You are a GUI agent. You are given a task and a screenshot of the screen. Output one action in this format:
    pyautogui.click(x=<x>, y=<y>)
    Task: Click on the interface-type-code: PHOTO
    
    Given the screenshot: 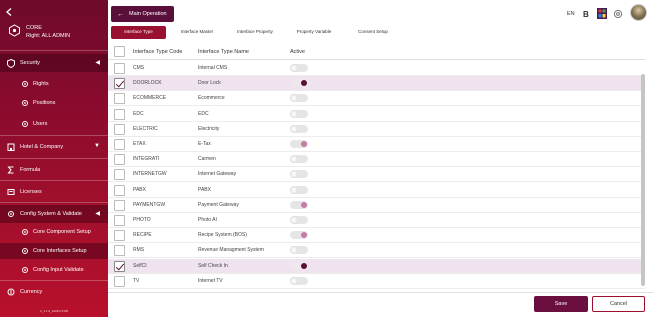 What is the action you would take?
    pyautogui.click(x=142, y=220)
    